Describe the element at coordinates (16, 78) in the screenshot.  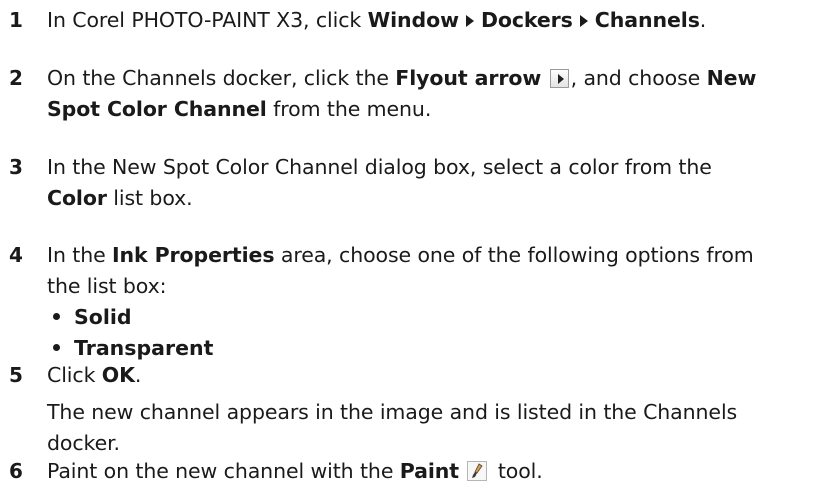
I see `step-number: 2` at that location.